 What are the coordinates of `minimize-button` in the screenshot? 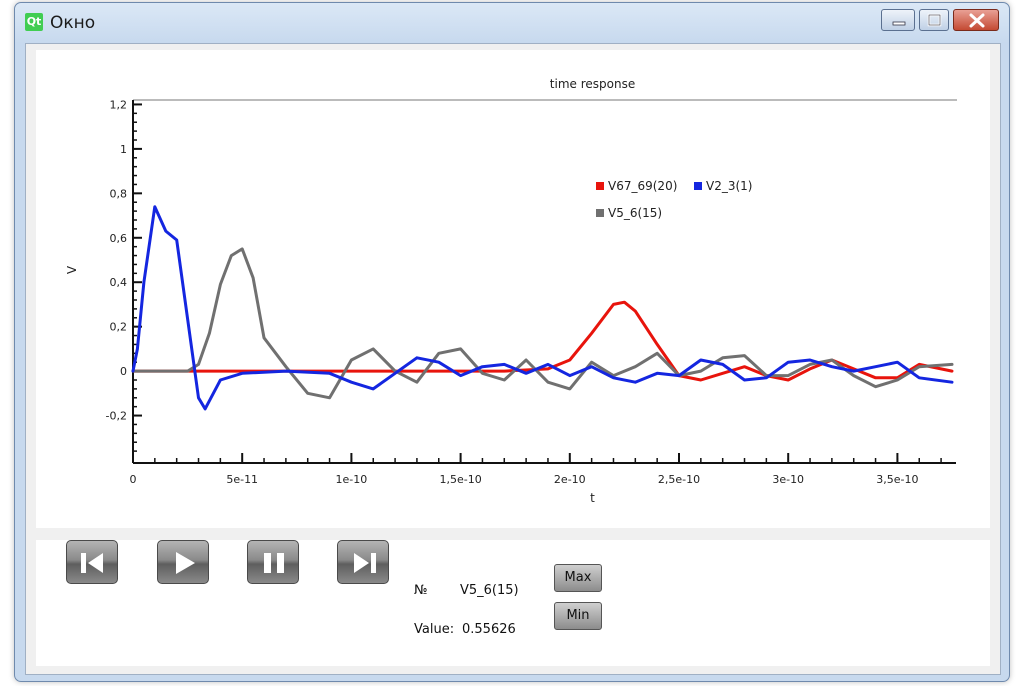 It's located at (898, 20).